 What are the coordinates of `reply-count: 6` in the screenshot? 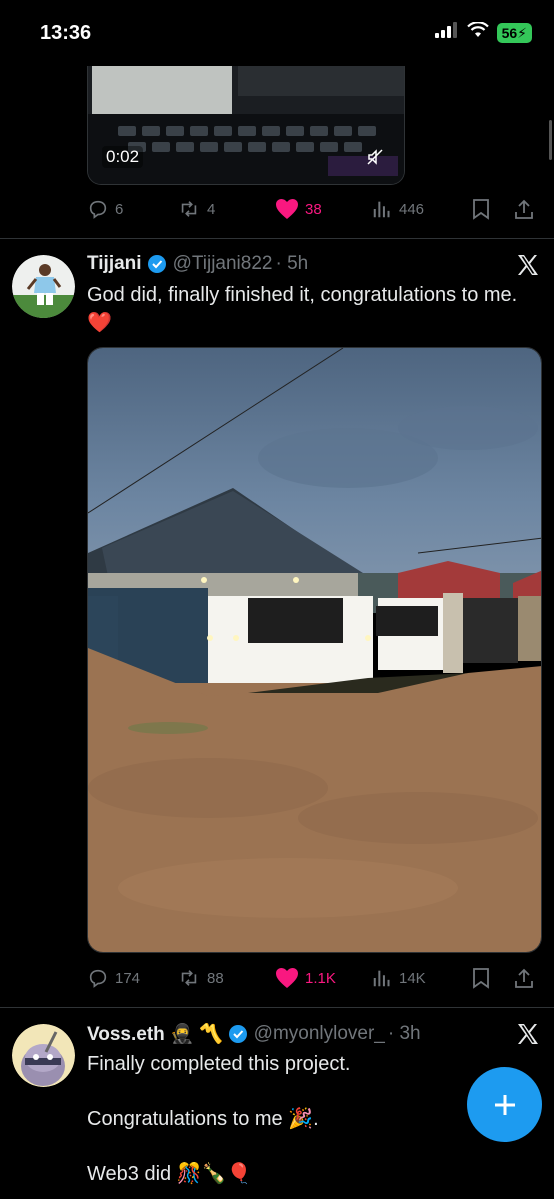 It's located at (119, 209).